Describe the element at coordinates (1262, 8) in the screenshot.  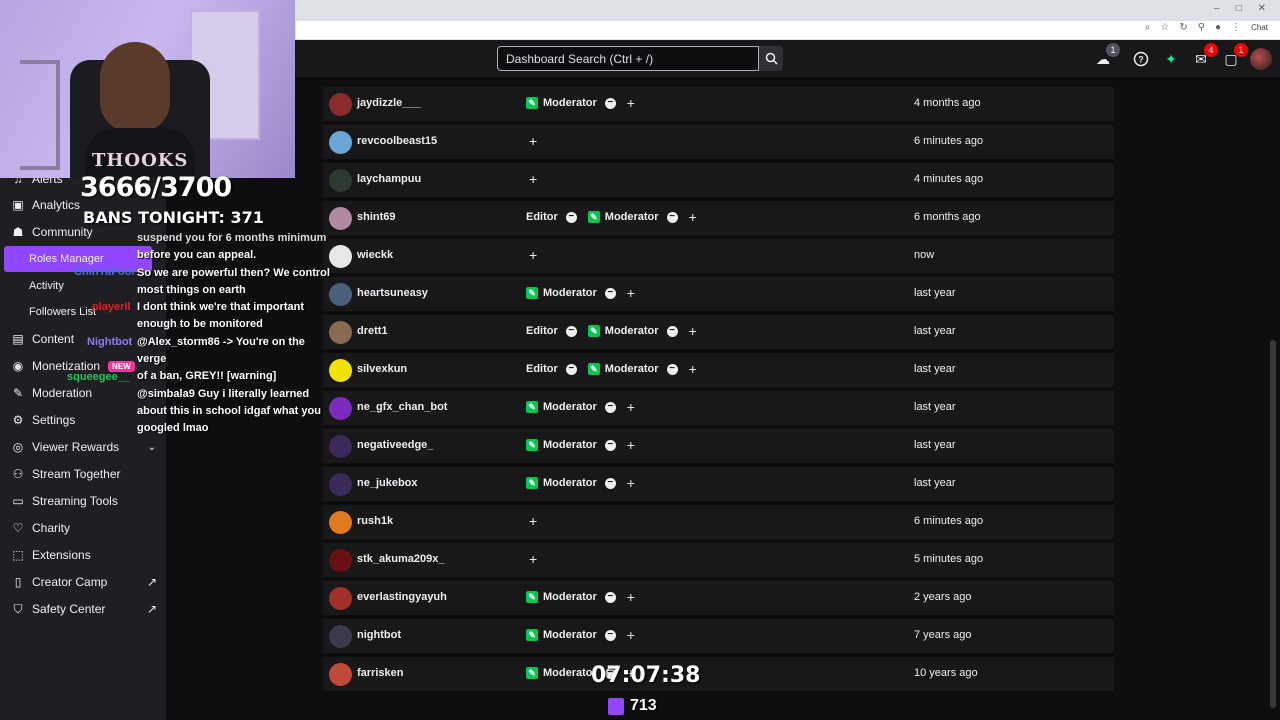
I see `close-icon: ✕` at that location.